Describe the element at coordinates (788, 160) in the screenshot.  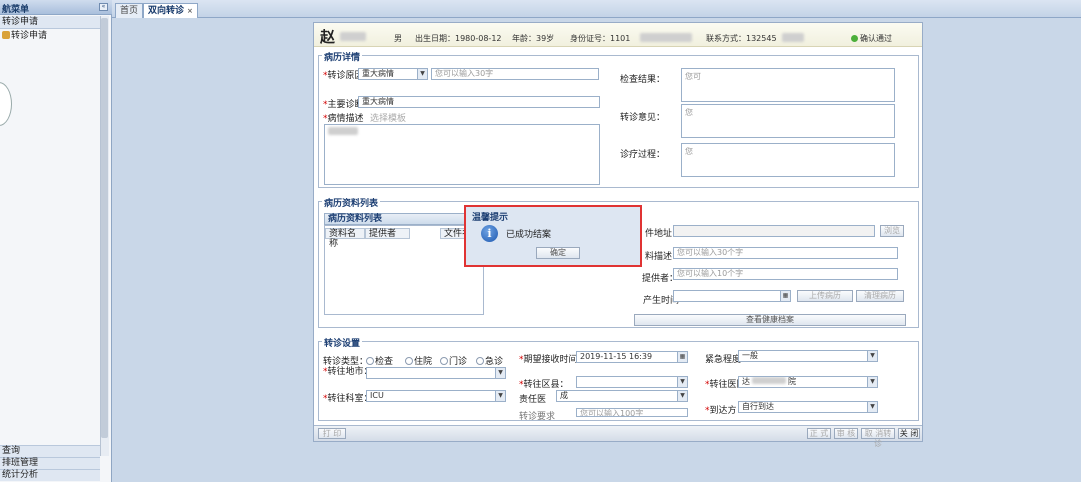
I see `process-textarea: 您` at that location.